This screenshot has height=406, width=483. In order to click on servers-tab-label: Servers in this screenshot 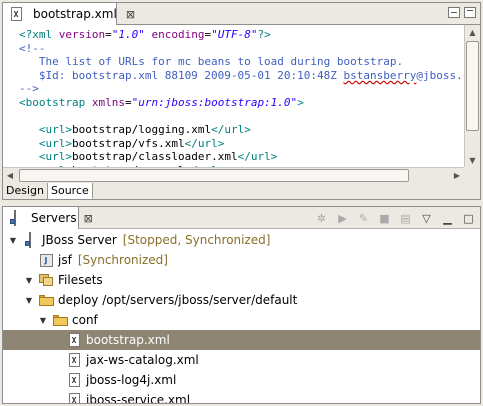, I will do `click(54, 218)`.